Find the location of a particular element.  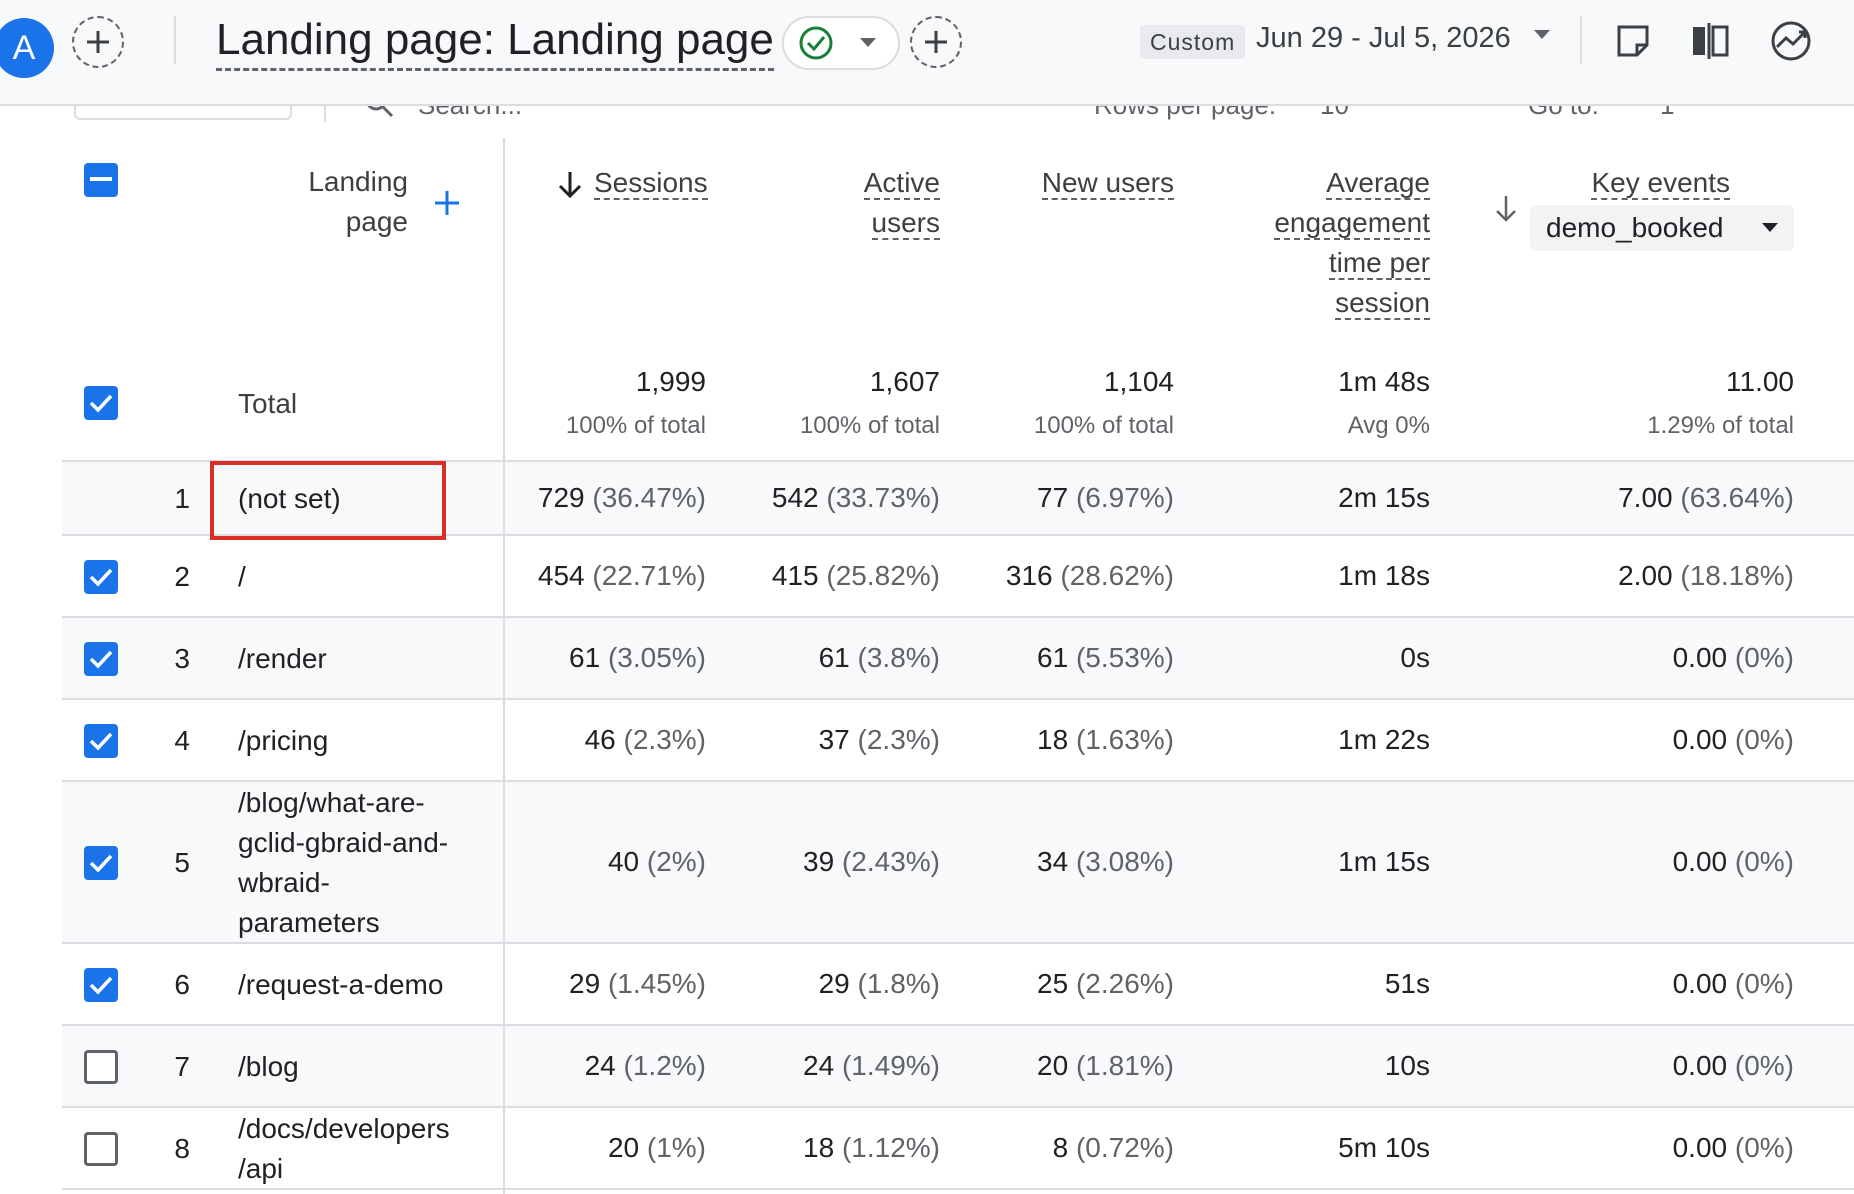

row-landing-page-line: /request-a-demo is located at coordinates (341, 984).